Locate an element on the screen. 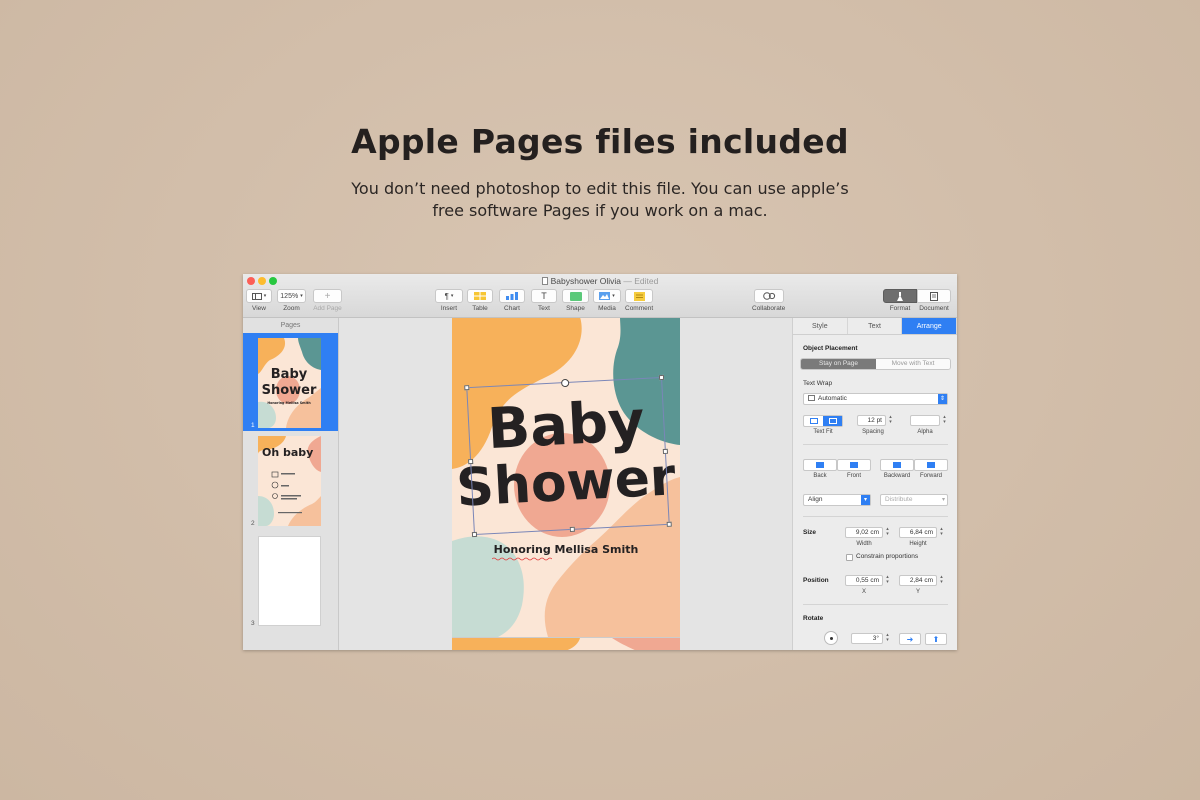  chart-control: Chart is located at coordinates (512, 300).